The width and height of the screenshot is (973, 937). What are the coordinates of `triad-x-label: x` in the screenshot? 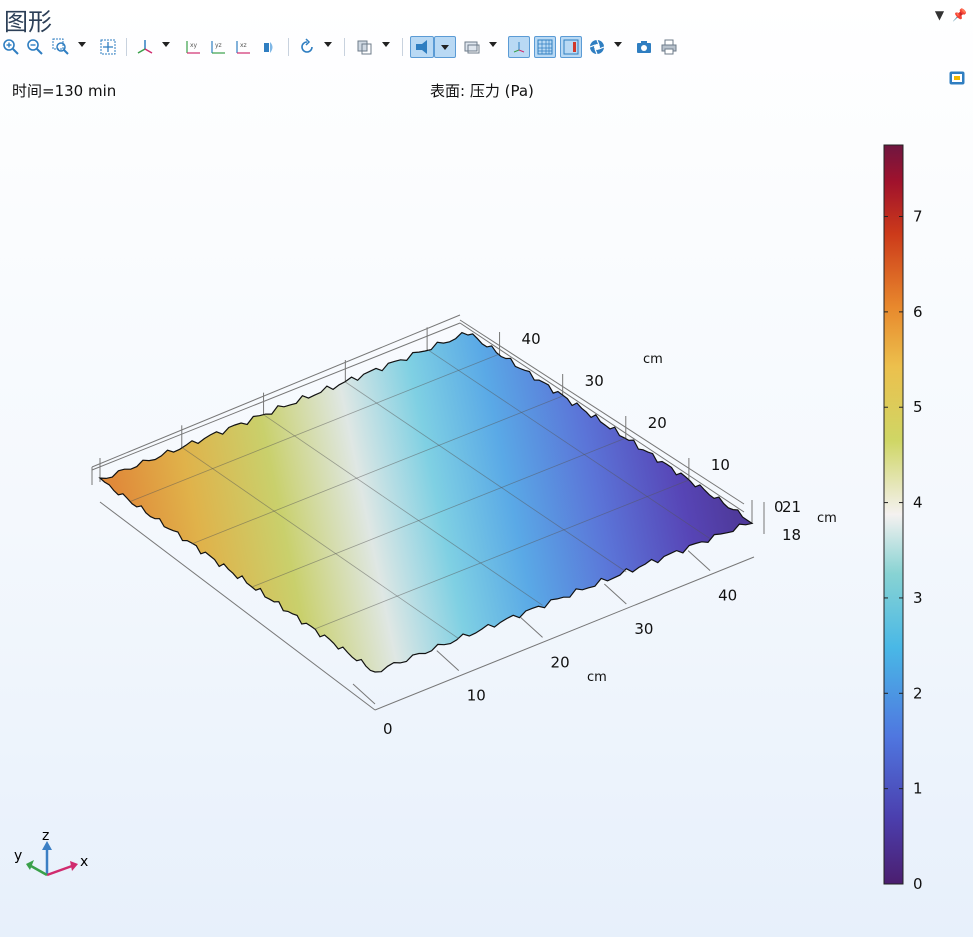 It's located at (84, 862).